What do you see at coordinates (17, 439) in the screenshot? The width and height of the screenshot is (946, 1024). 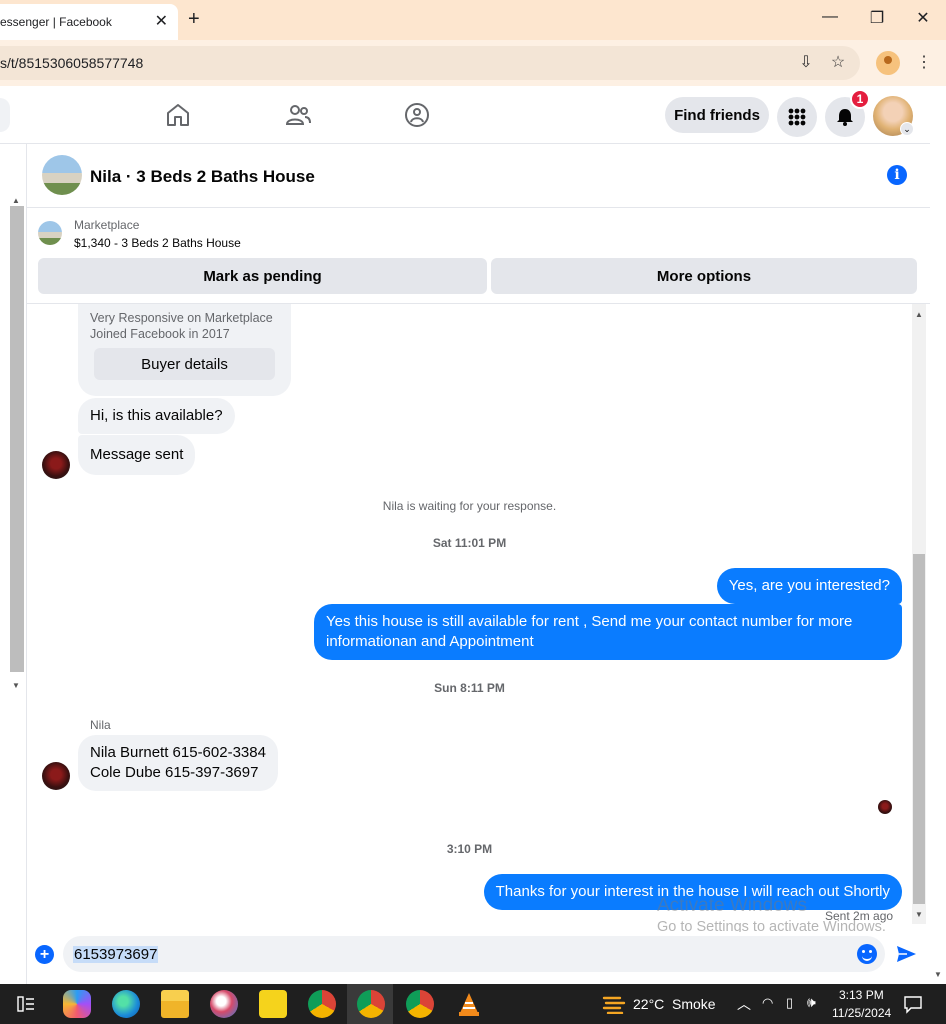 I see `left-scrollbar` at bounding box center [17, 439].